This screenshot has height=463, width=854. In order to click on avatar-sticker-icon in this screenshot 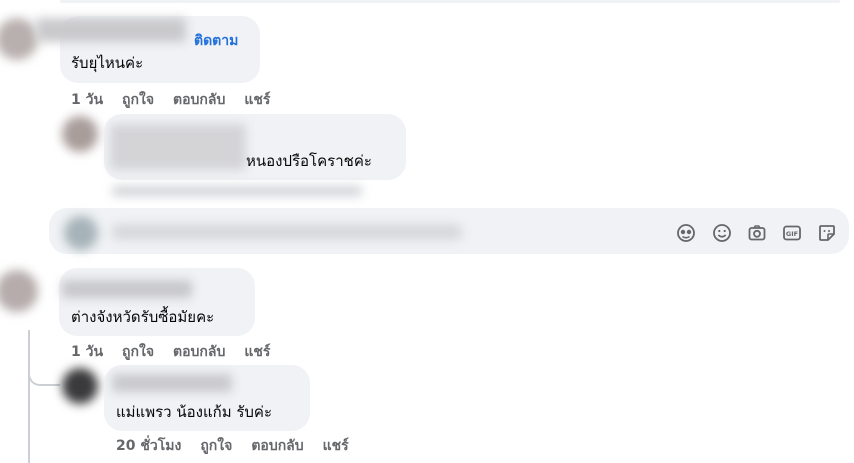, I will do `click(686, 233)`.